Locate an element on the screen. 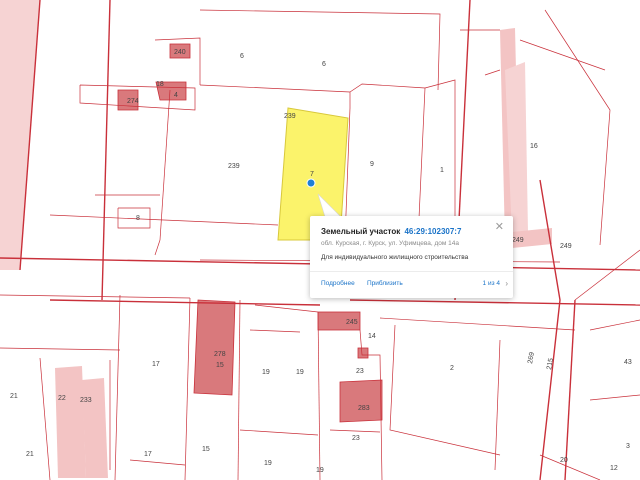  label-1: 1 is located at coordinates (442, 170).